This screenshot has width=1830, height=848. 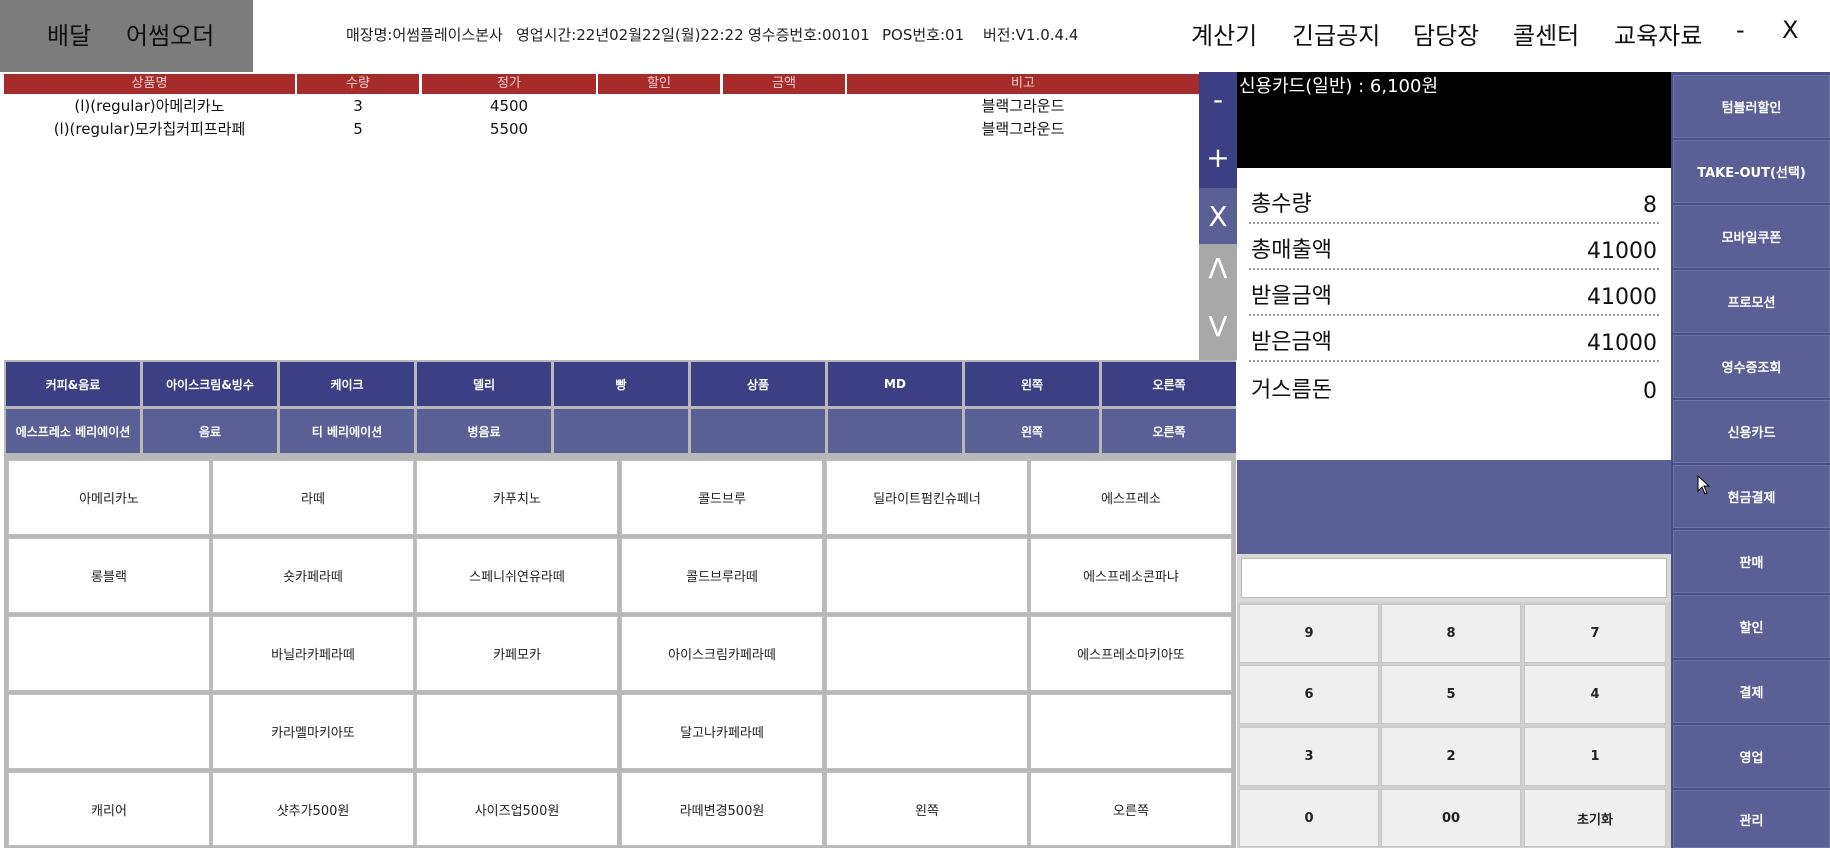 I want to click on column-header-product: 상품명, so click(x=149, y=84).